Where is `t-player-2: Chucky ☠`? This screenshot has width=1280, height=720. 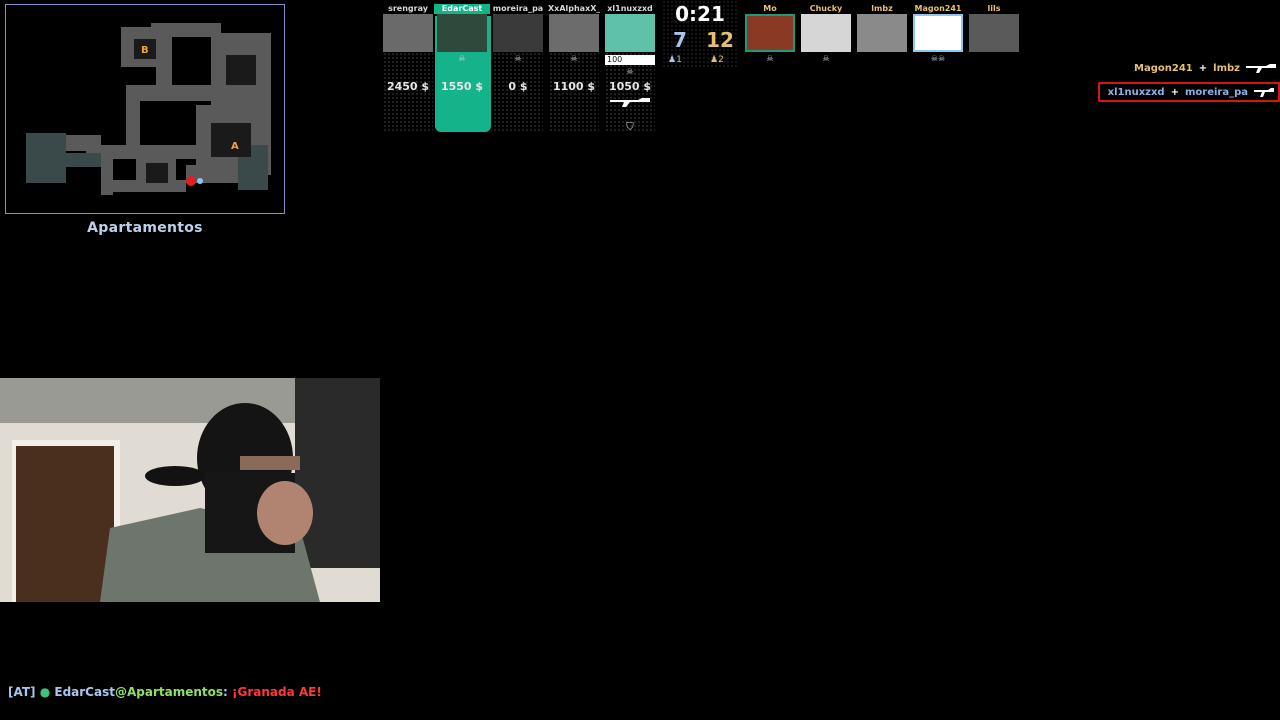 t-player-2: Chucky ☠ is located at coordinates (826, 33).